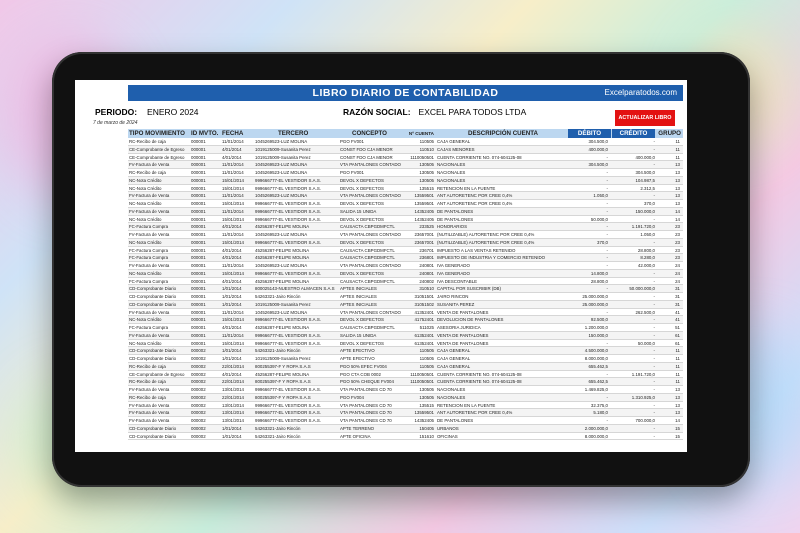 Image resolution: width=800 pixels, height=533 pixels. Describe the element at coordinates (677, 304) in the screenshot. I see `table-cell: 31` at that location.